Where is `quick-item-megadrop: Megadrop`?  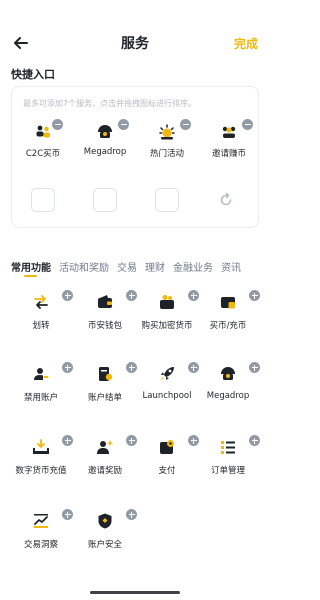 quick-item-megadrop: Megadrop is located at coordinates (105, 138).